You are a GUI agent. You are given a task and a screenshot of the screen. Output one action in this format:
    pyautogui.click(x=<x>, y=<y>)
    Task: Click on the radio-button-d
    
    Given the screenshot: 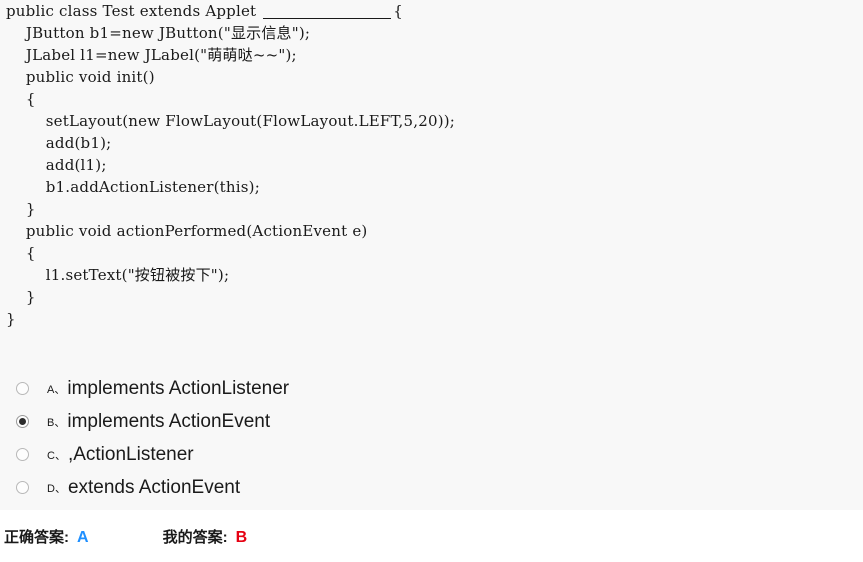 What is the action you would take?
    pyautogui.click(x=22, y=487)
    